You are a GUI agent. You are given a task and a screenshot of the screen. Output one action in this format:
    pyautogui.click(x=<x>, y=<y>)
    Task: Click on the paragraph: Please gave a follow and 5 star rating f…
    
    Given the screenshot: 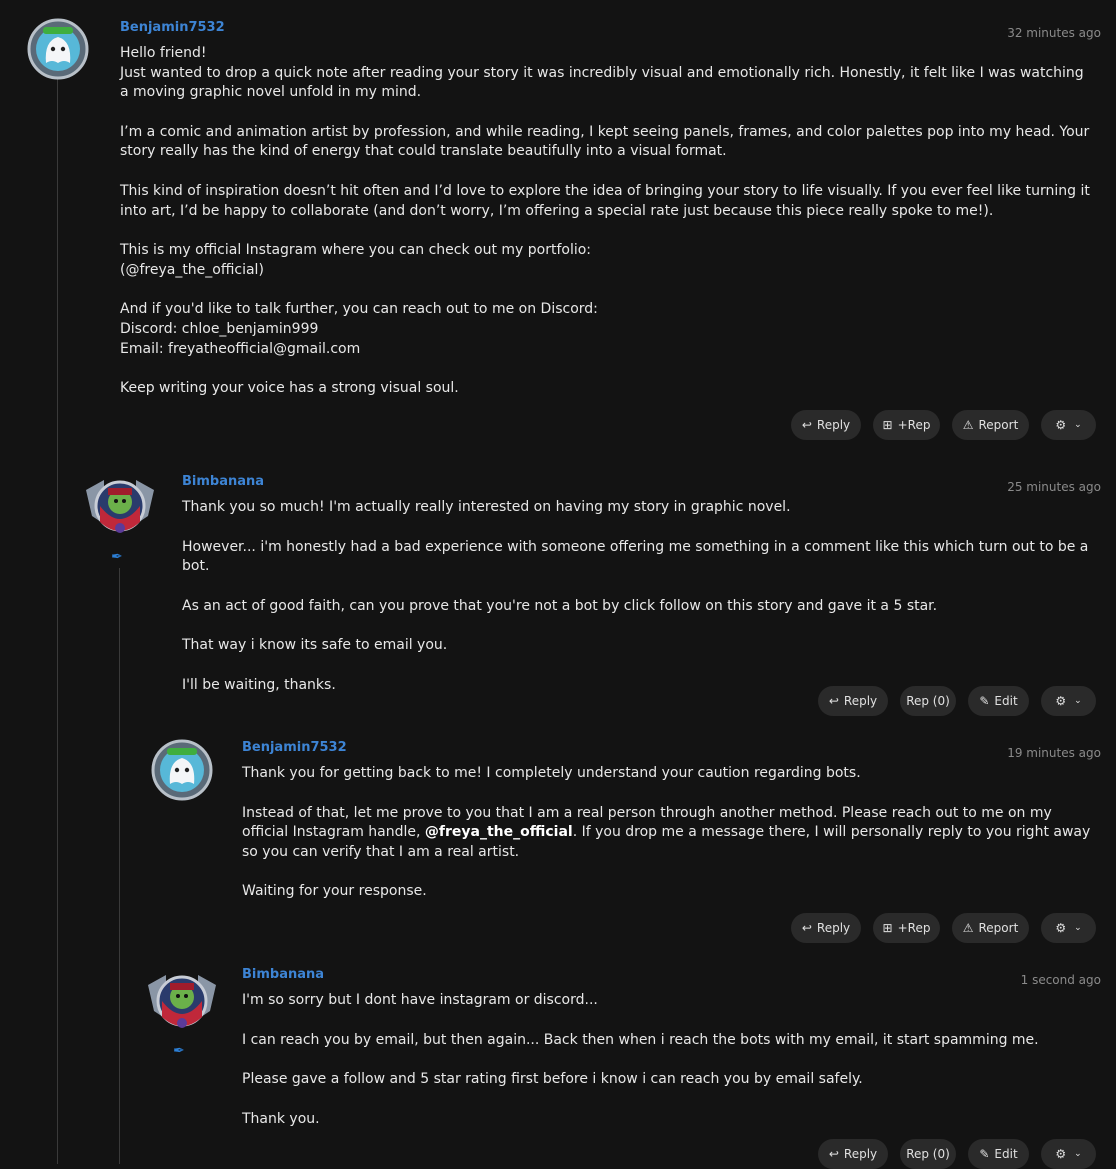 What is the action you would take?
    pyautogui.click(x=552, y=1079)
    